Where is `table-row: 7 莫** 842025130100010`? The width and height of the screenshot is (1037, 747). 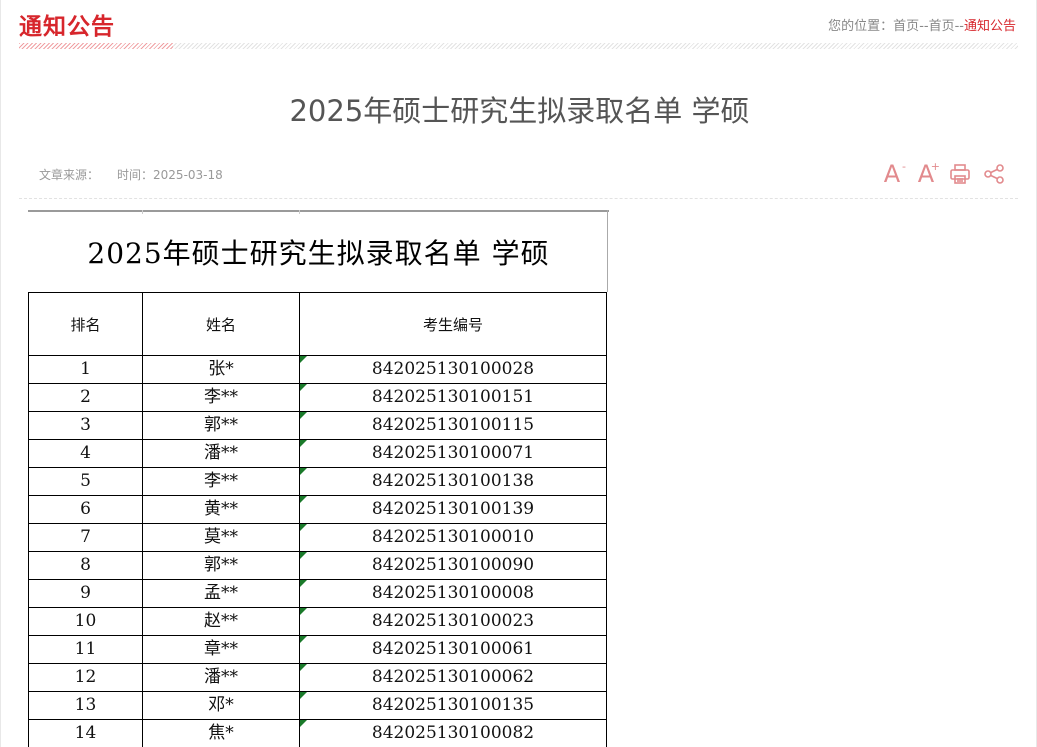
table-row: 7 莫** 842025130100010 is located at coordinates (317, 537).